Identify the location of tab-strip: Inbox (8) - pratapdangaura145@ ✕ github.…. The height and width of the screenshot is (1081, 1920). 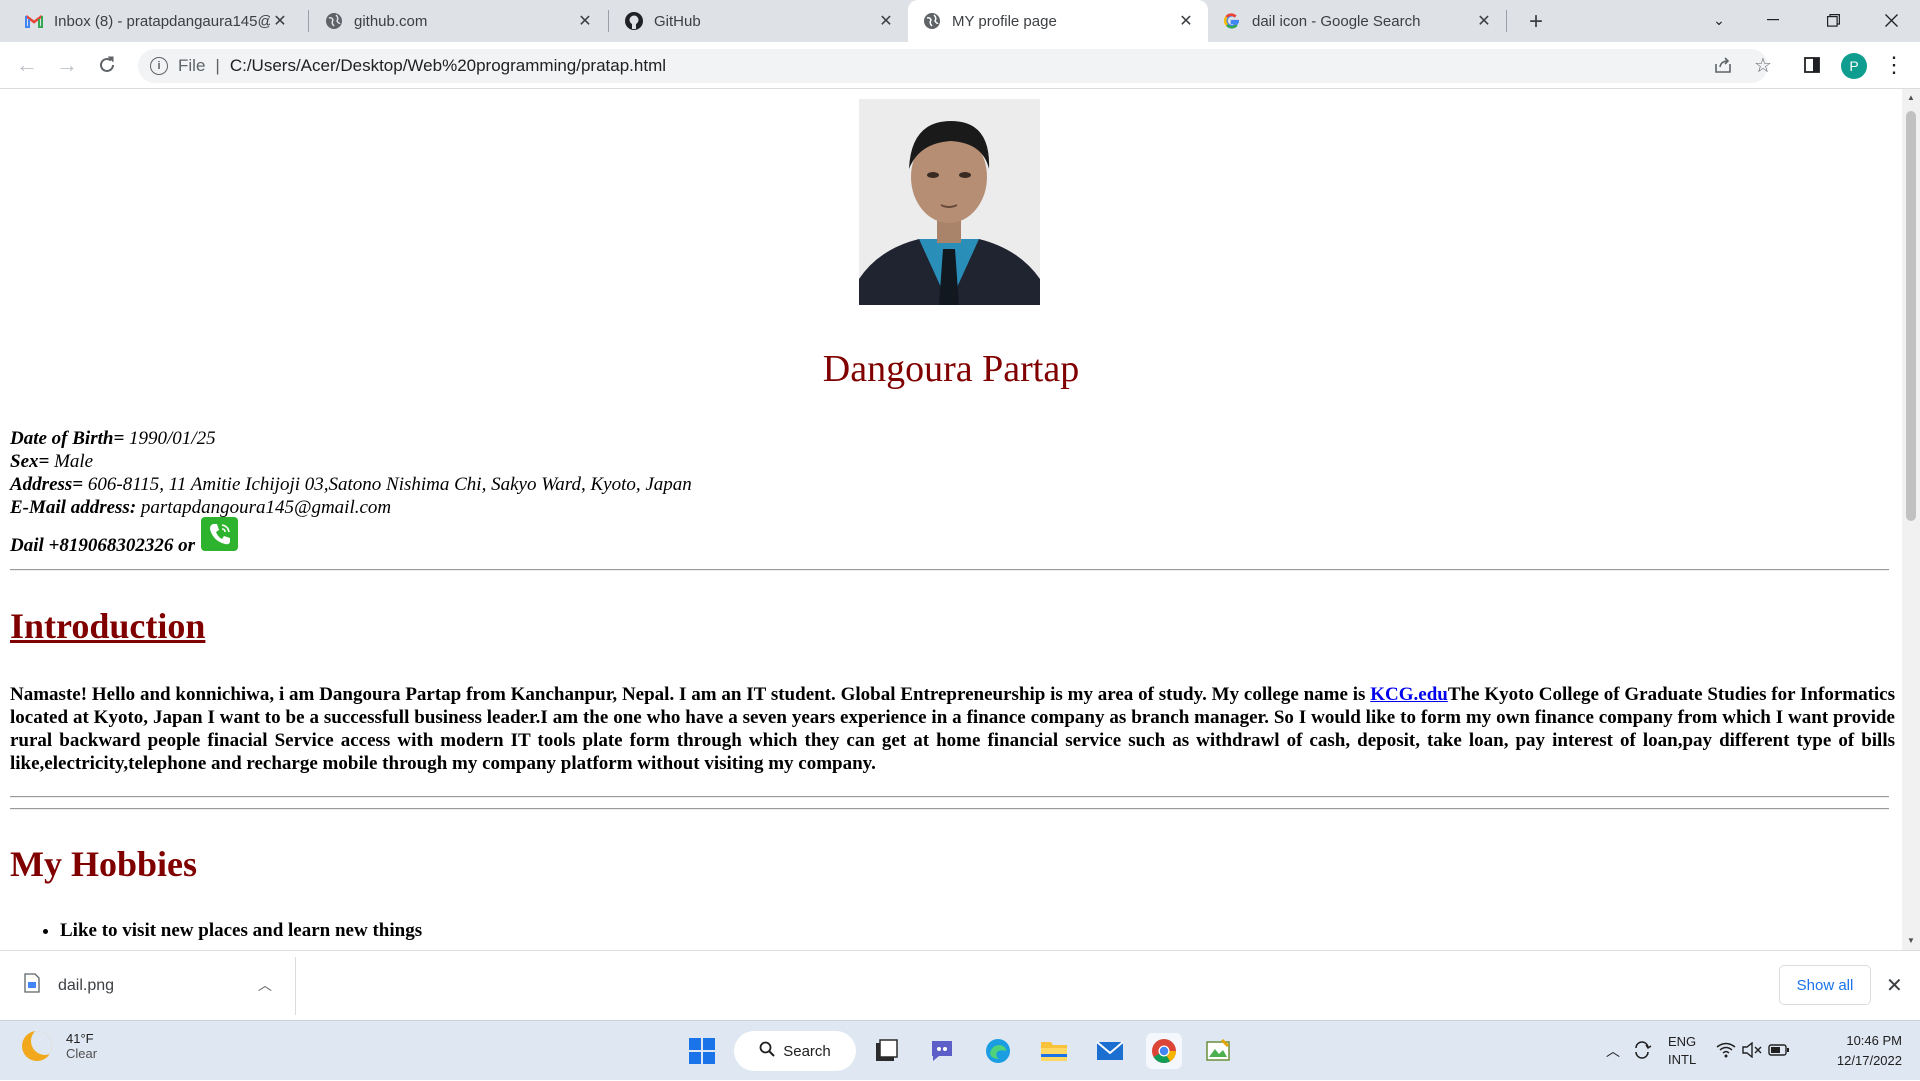
(960, 21).